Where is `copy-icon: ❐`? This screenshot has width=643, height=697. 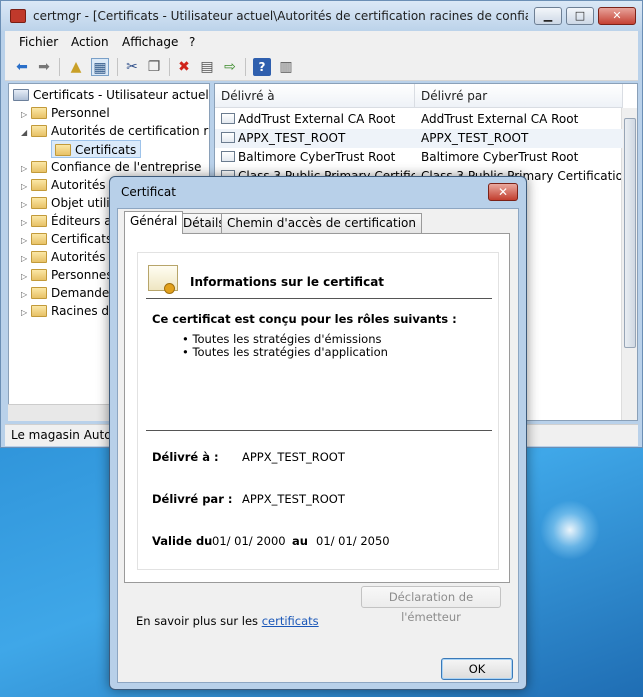
copy-icon: ❐ is located at coordinates (154, 67).